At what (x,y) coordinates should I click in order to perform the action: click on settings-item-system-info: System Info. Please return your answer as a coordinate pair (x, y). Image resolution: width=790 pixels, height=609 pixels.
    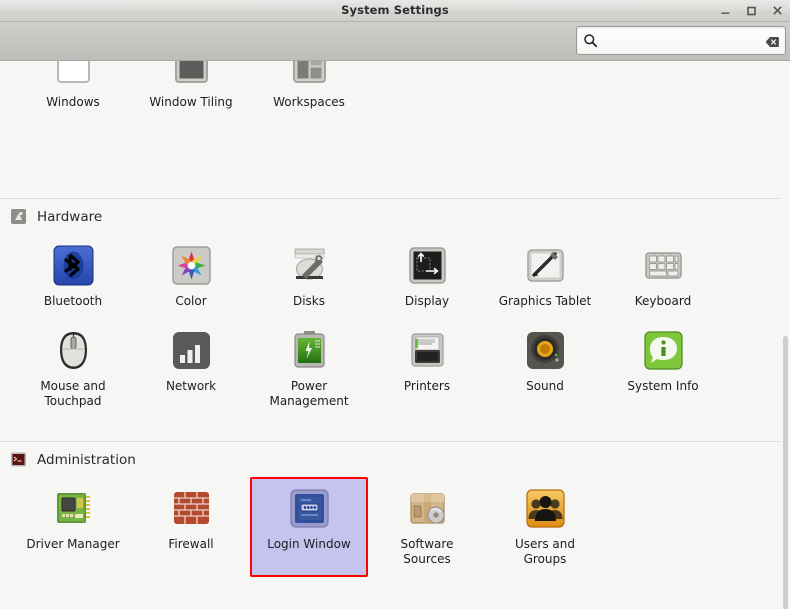
    Looking at the image, I should click on (663, 369).